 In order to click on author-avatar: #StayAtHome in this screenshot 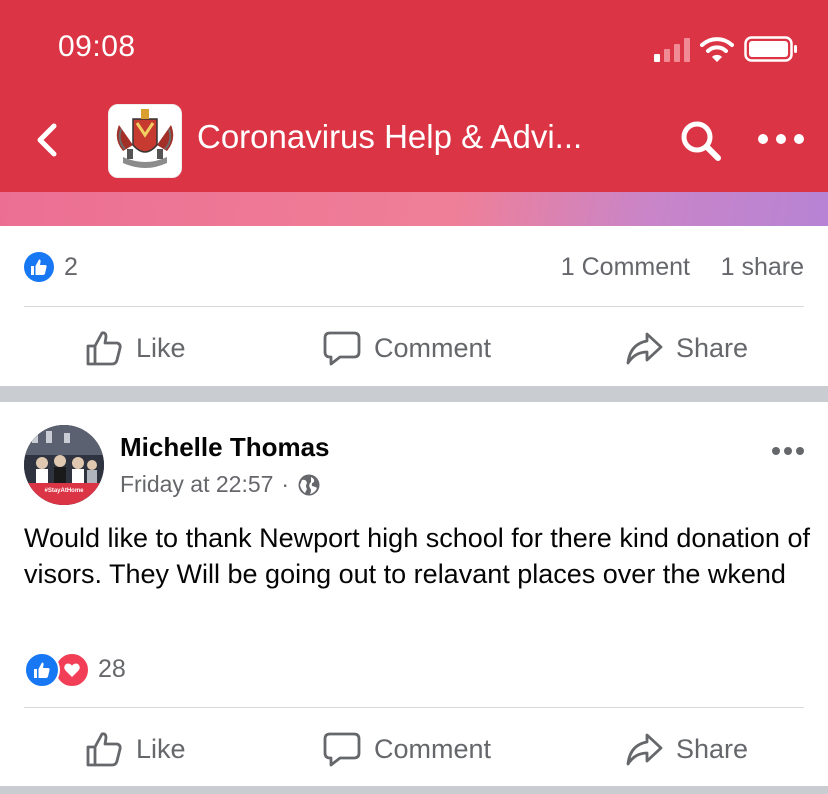, I will do `click(64, 465)`.